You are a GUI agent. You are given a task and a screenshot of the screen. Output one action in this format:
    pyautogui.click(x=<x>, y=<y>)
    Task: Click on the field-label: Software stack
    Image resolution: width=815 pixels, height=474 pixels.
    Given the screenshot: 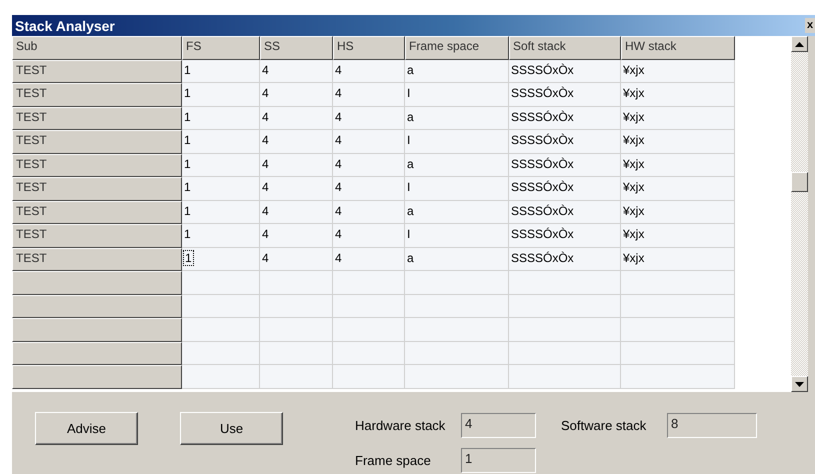 What is the action you would take?
    pyautogui.click(x=604, y=425)
    